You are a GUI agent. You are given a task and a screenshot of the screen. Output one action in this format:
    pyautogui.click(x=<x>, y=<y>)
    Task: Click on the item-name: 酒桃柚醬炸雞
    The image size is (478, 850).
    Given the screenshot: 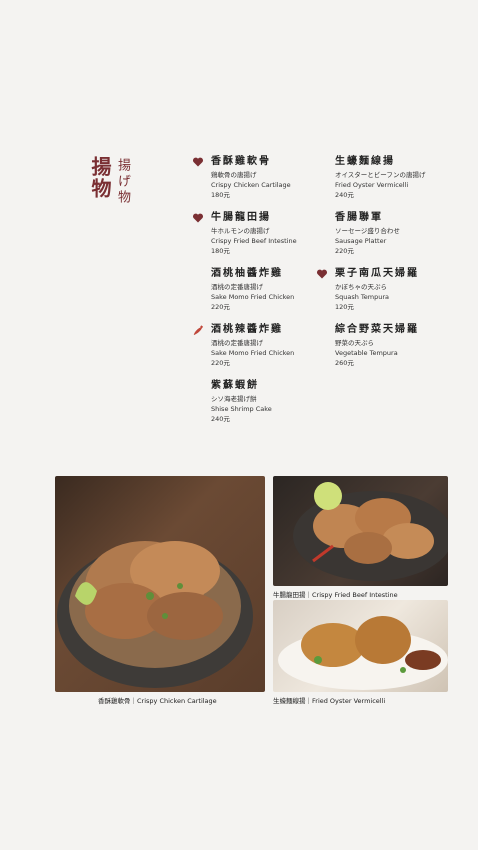 What is the action you would take?
    pyautogui.click(x=247, y=273)
    